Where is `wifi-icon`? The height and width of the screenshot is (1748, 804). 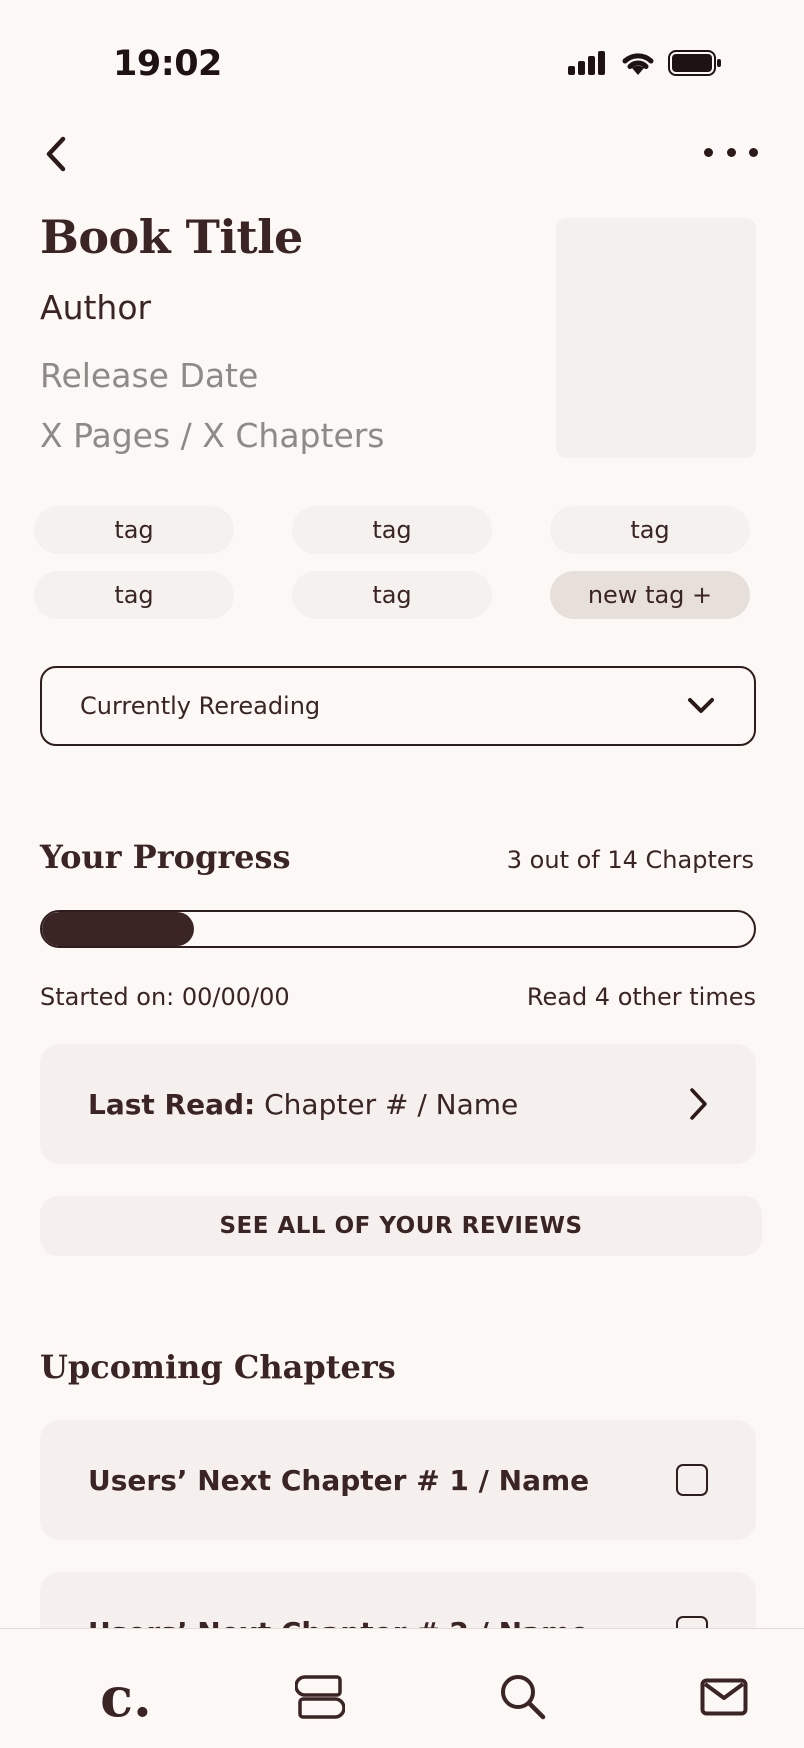
wifi-icon is located at coordinates (638, 64).